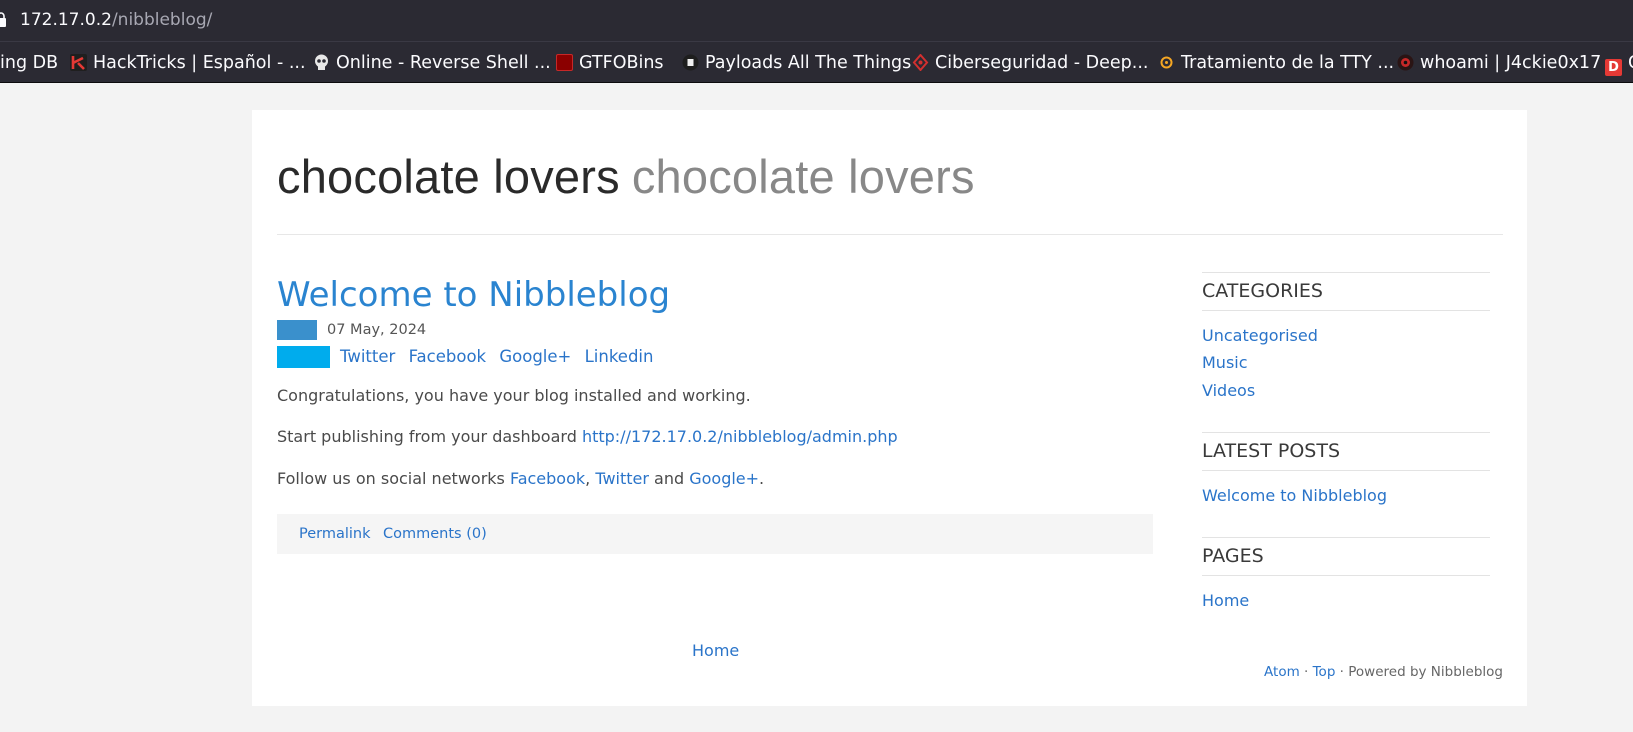 The width and height of the screenshot is (1633, 732). Describe the element at coordinates (920, 62) in the screenshot. I see `deep-icon` at that location.